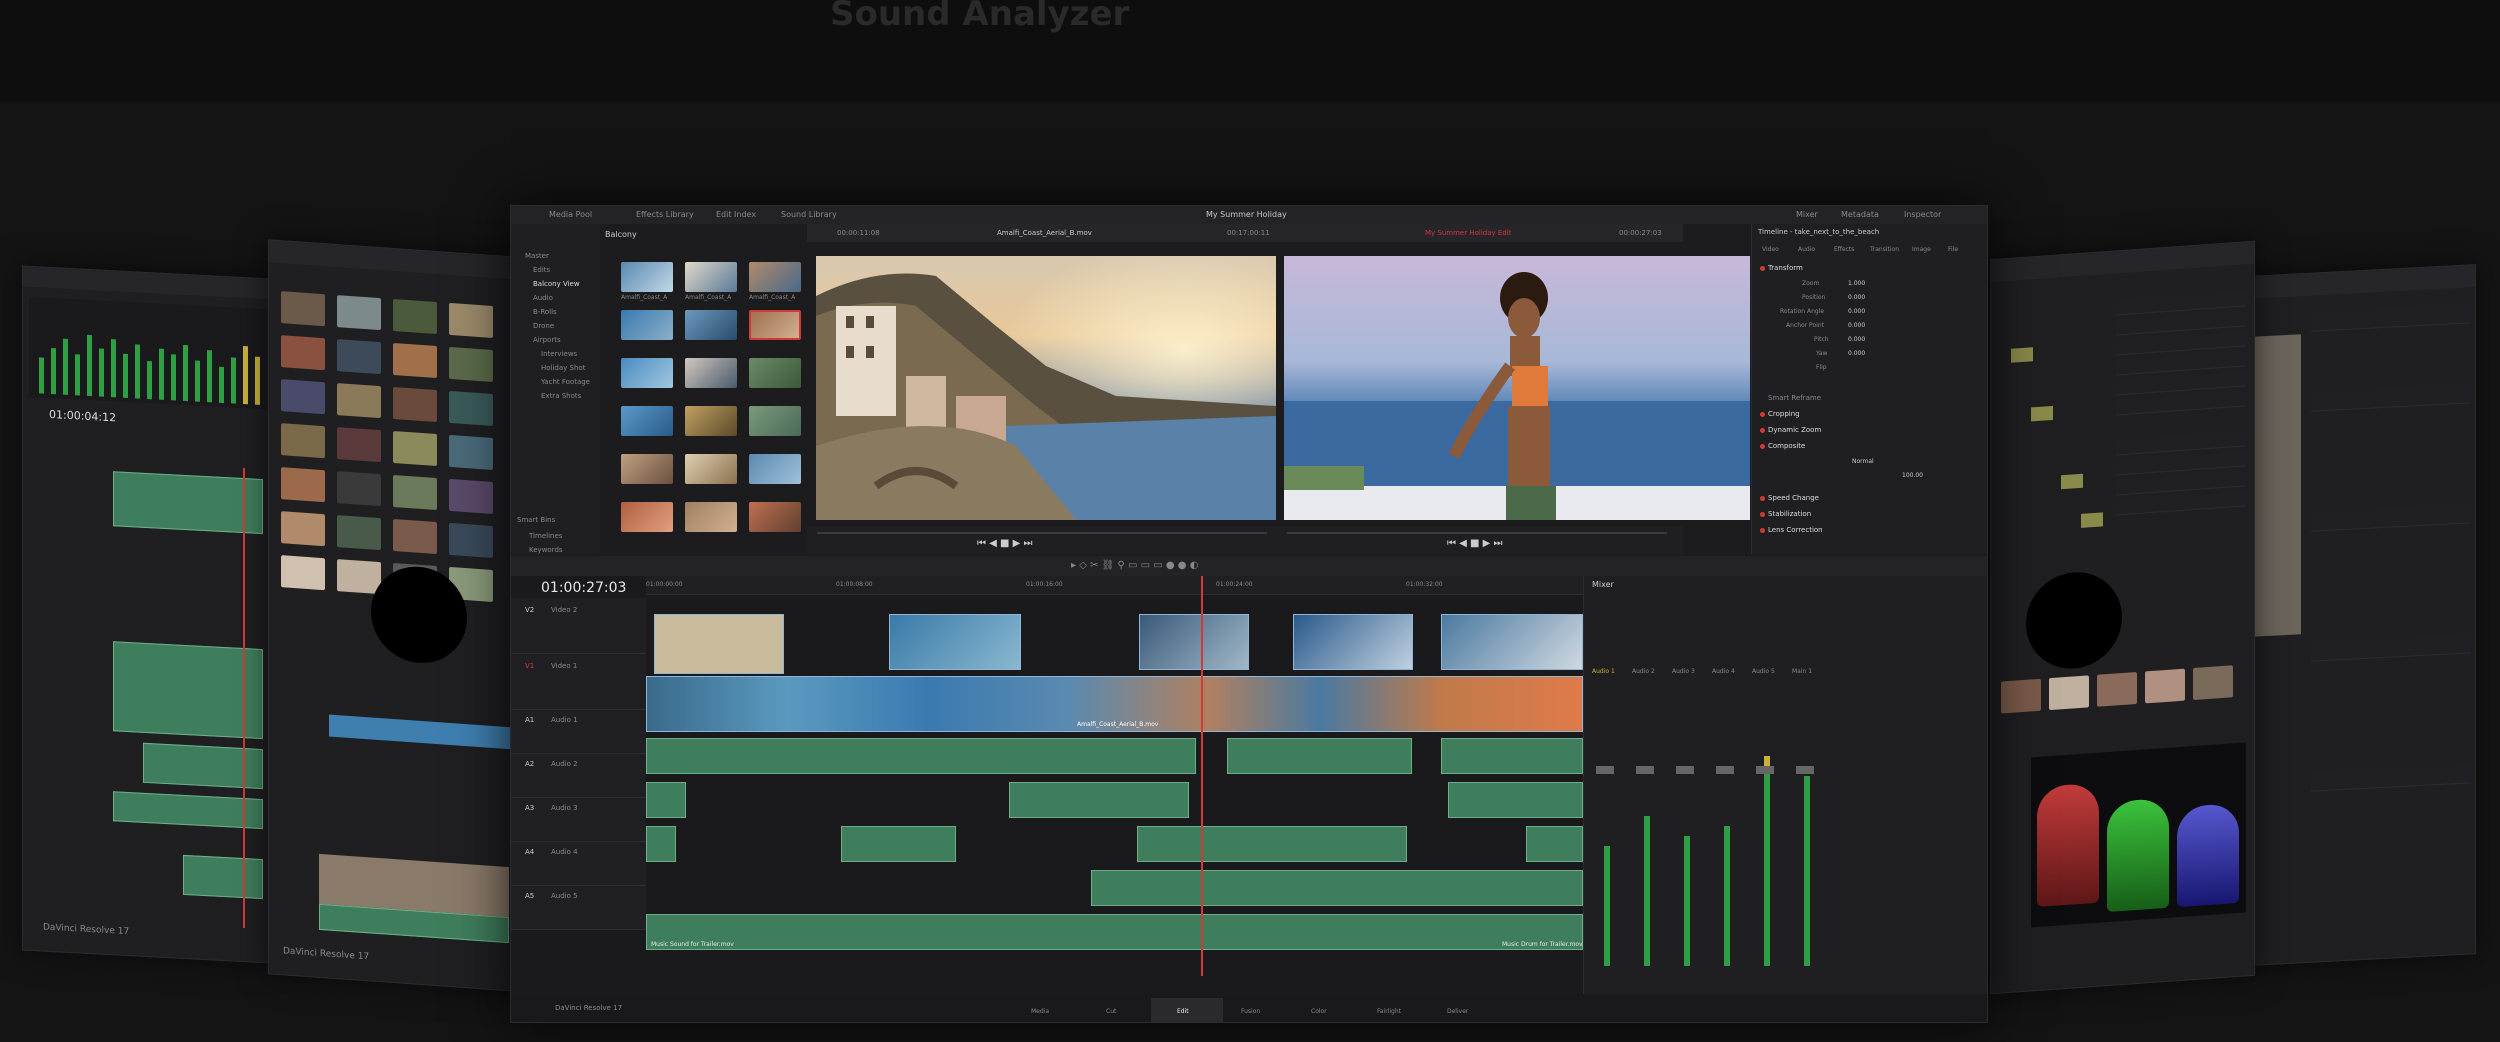 The width and height of the screenshot is (2500, 1042). What do you see at coordinates (1794, 398) in the screenshot?
I see `section-smart-reframe: Smart Reframe` at bounding box center [1794, 398].